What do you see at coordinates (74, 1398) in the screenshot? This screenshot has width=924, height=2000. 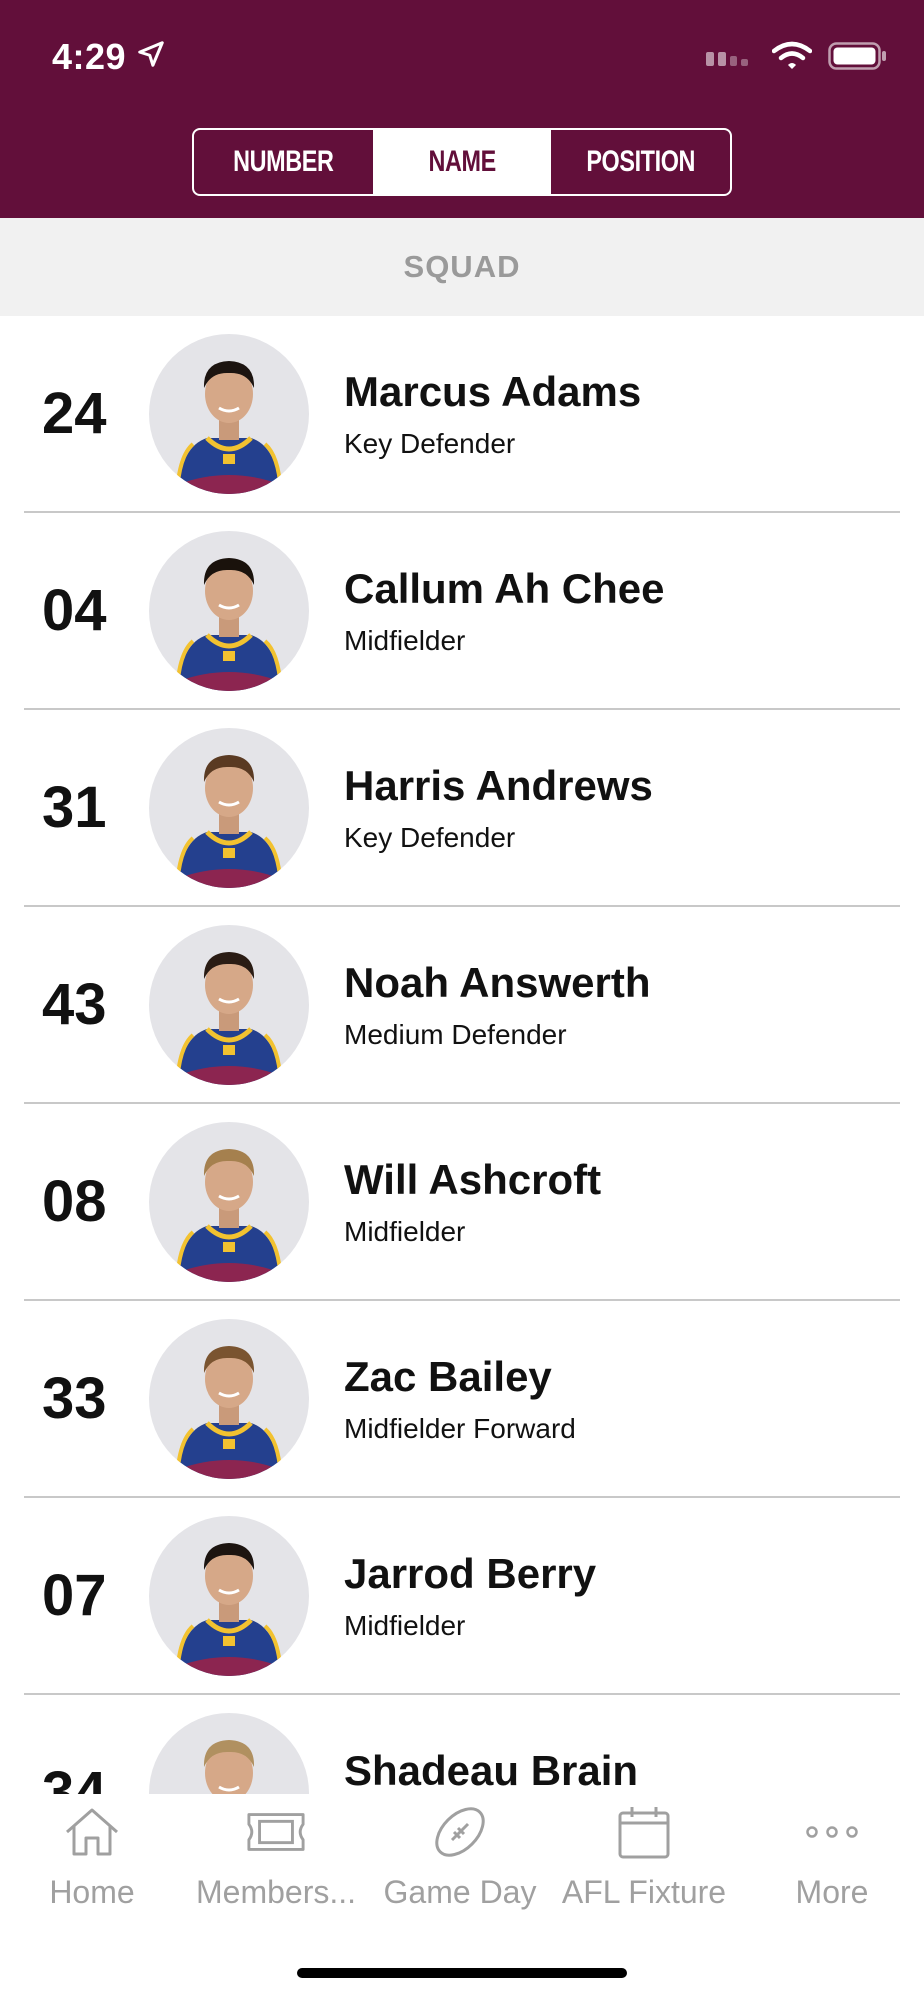 I see `player-number: 33` at bounding box center [74, 1398].